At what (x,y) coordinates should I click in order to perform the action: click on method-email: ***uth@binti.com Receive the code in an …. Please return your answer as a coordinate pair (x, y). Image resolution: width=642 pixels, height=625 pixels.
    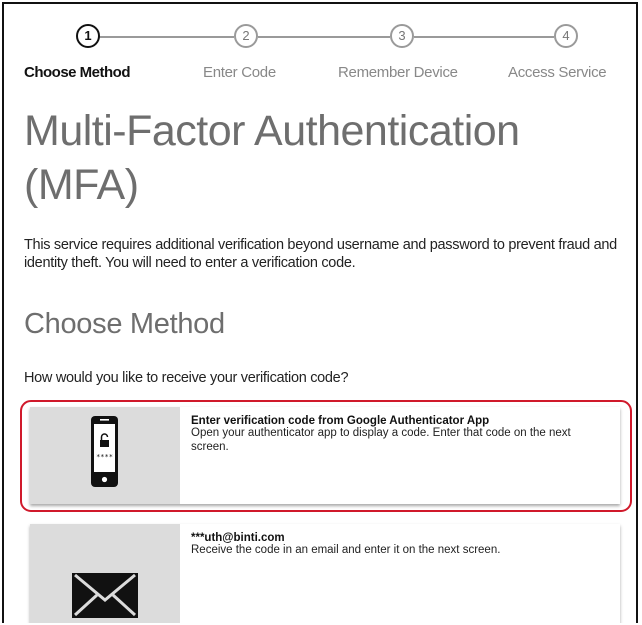
    Looking at the image, I should click on (325, 573).